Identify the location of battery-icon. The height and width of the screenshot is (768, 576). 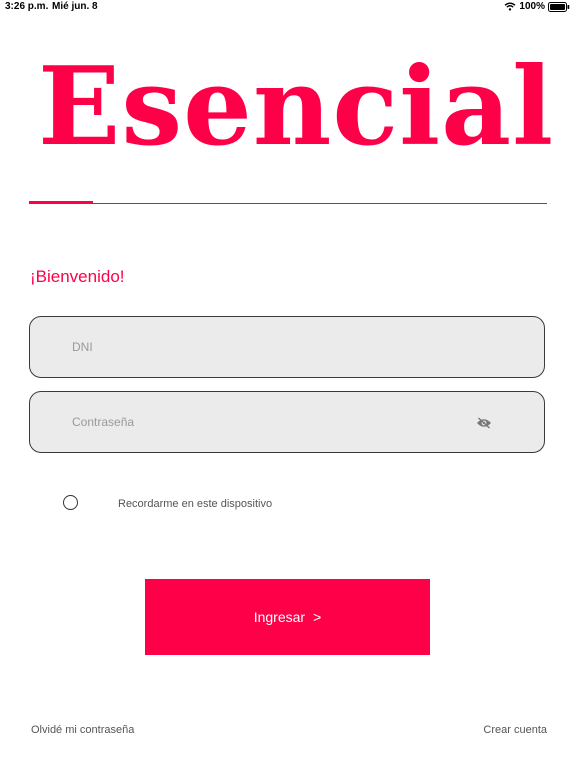
(559, 6).